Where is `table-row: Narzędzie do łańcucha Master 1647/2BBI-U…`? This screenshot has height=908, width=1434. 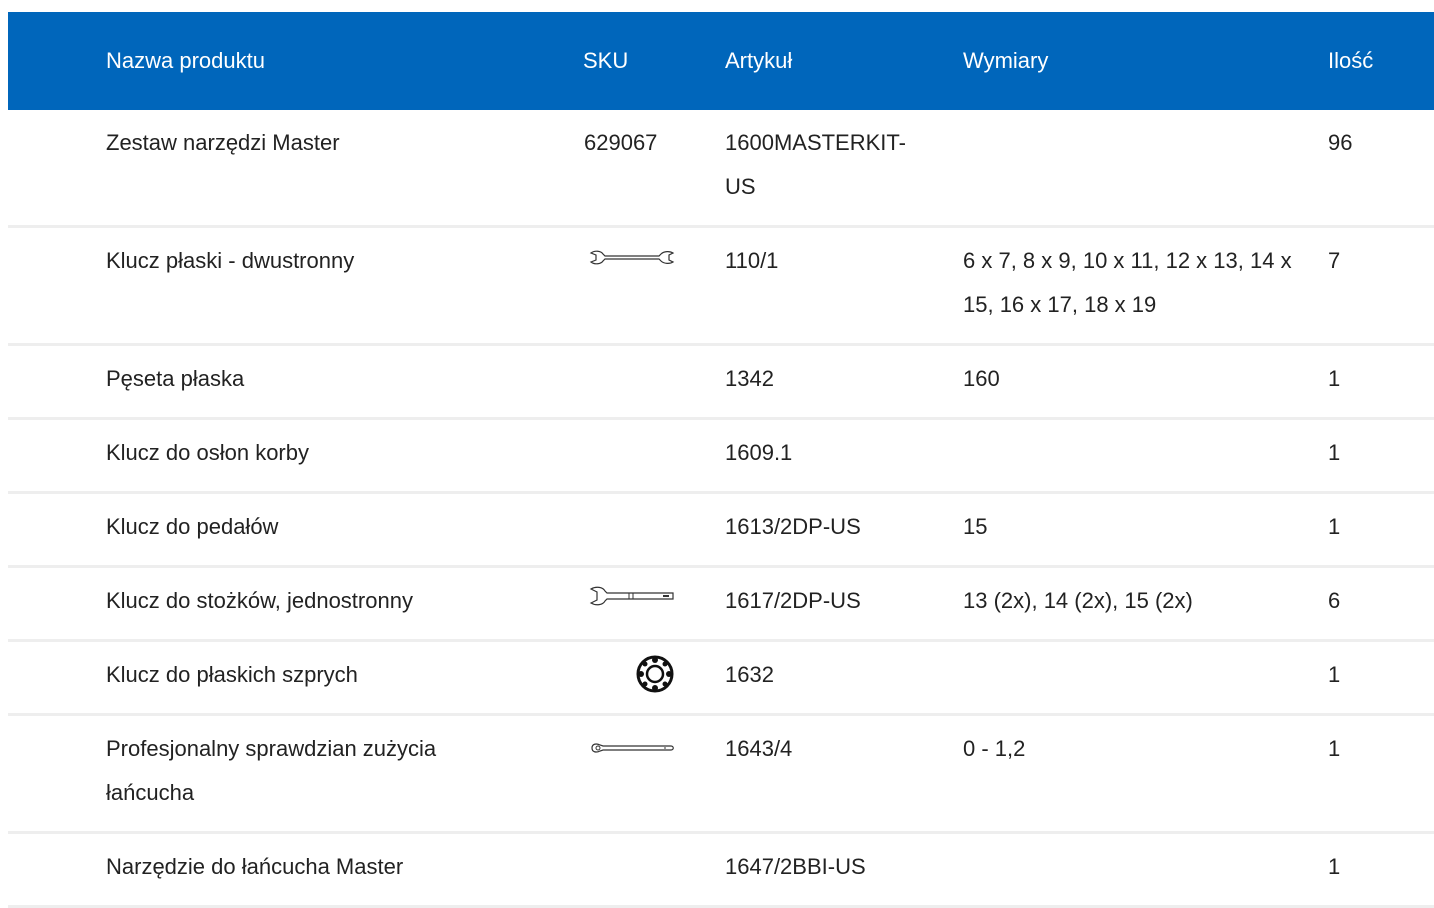
table-row: Narzędzie do łańcucha Master 1647/2BBI-U… is located at coordinates (721, 870).